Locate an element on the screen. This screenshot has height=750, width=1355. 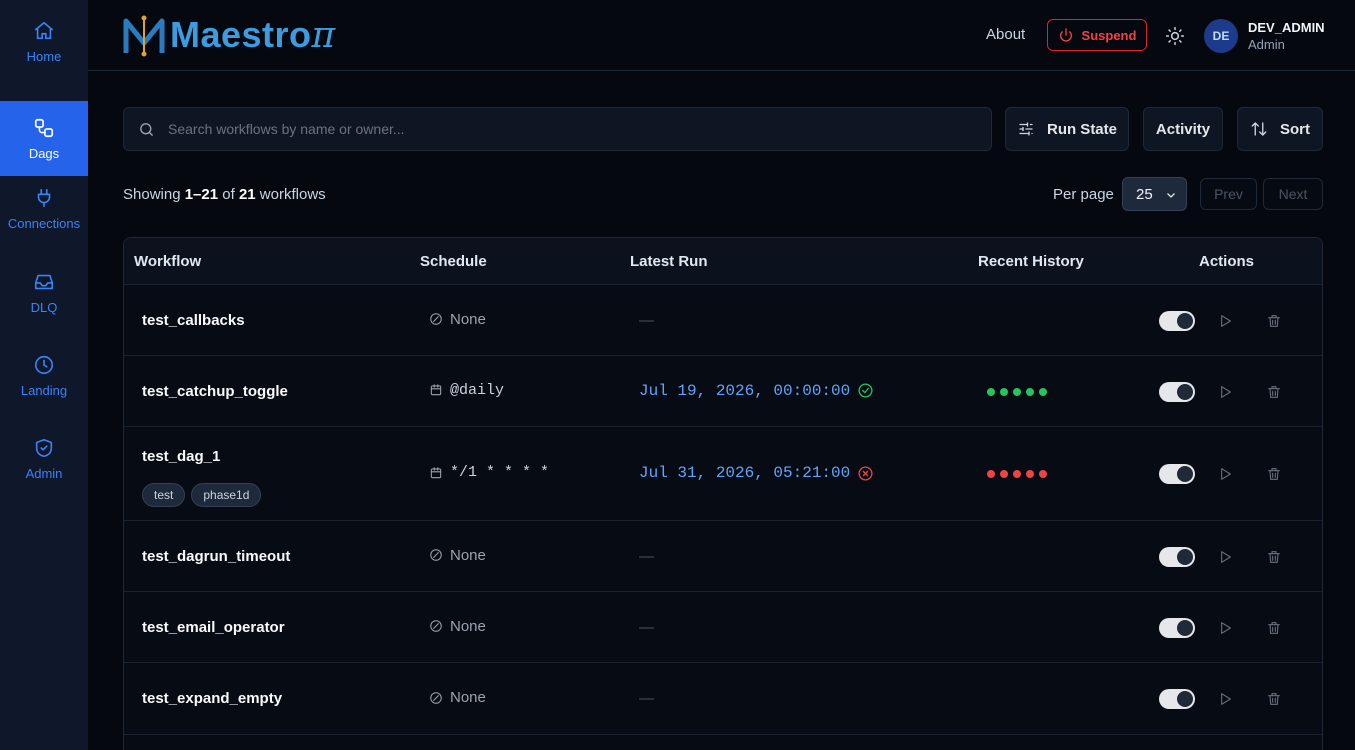
column-header-schedule: Schedule is located at coordinates (453, 261).